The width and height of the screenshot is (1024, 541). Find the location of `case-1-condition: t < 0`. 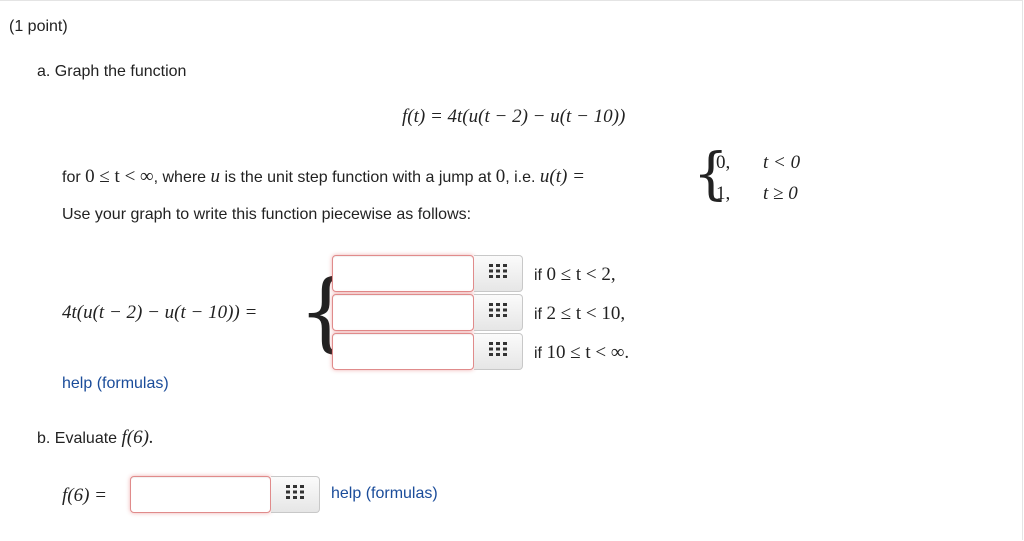

case-1-condition: t < 0 is located at coordinates (782, 162).